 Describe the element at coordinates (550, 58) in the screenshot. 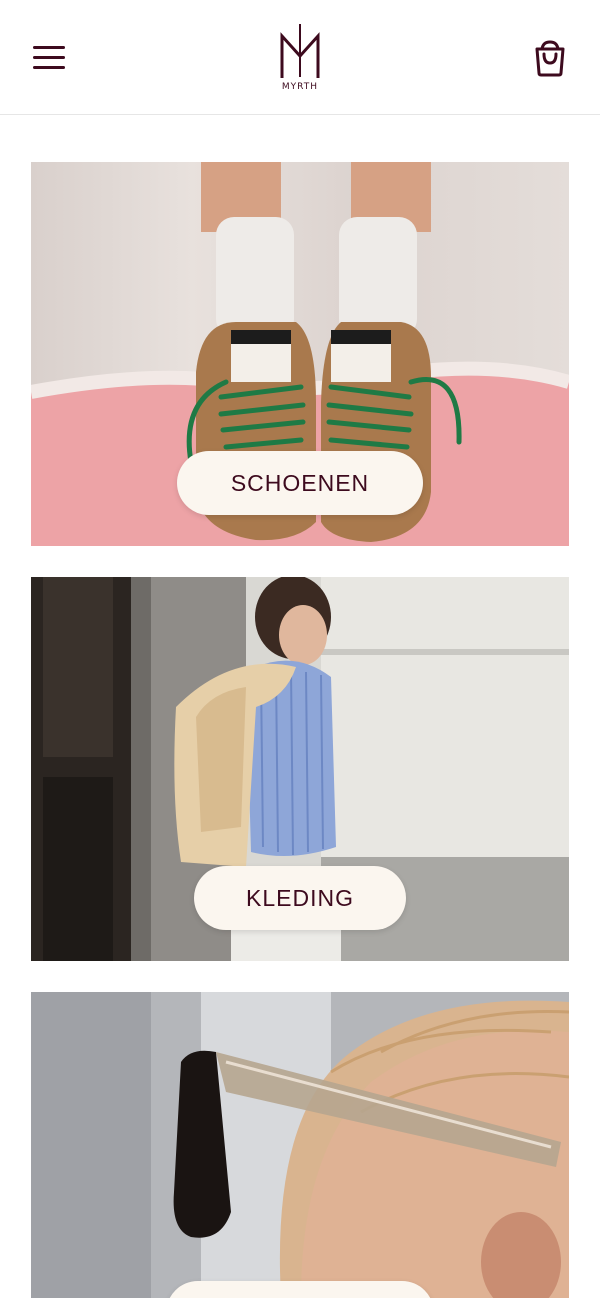

I see `shopping-bag-icon` at that location.